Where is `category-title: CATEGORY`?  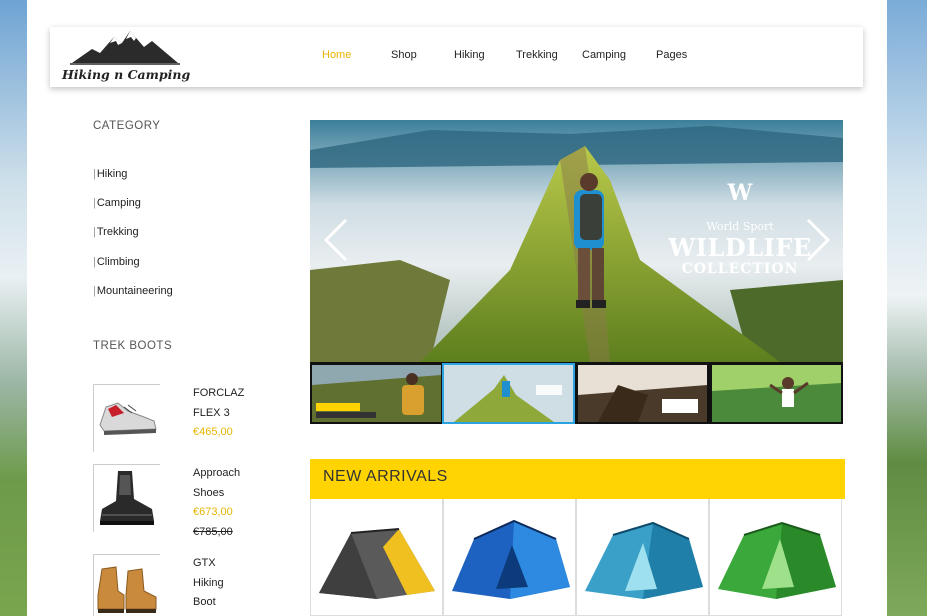 category-title: CATEGORY is located at coordinates (127, 126).